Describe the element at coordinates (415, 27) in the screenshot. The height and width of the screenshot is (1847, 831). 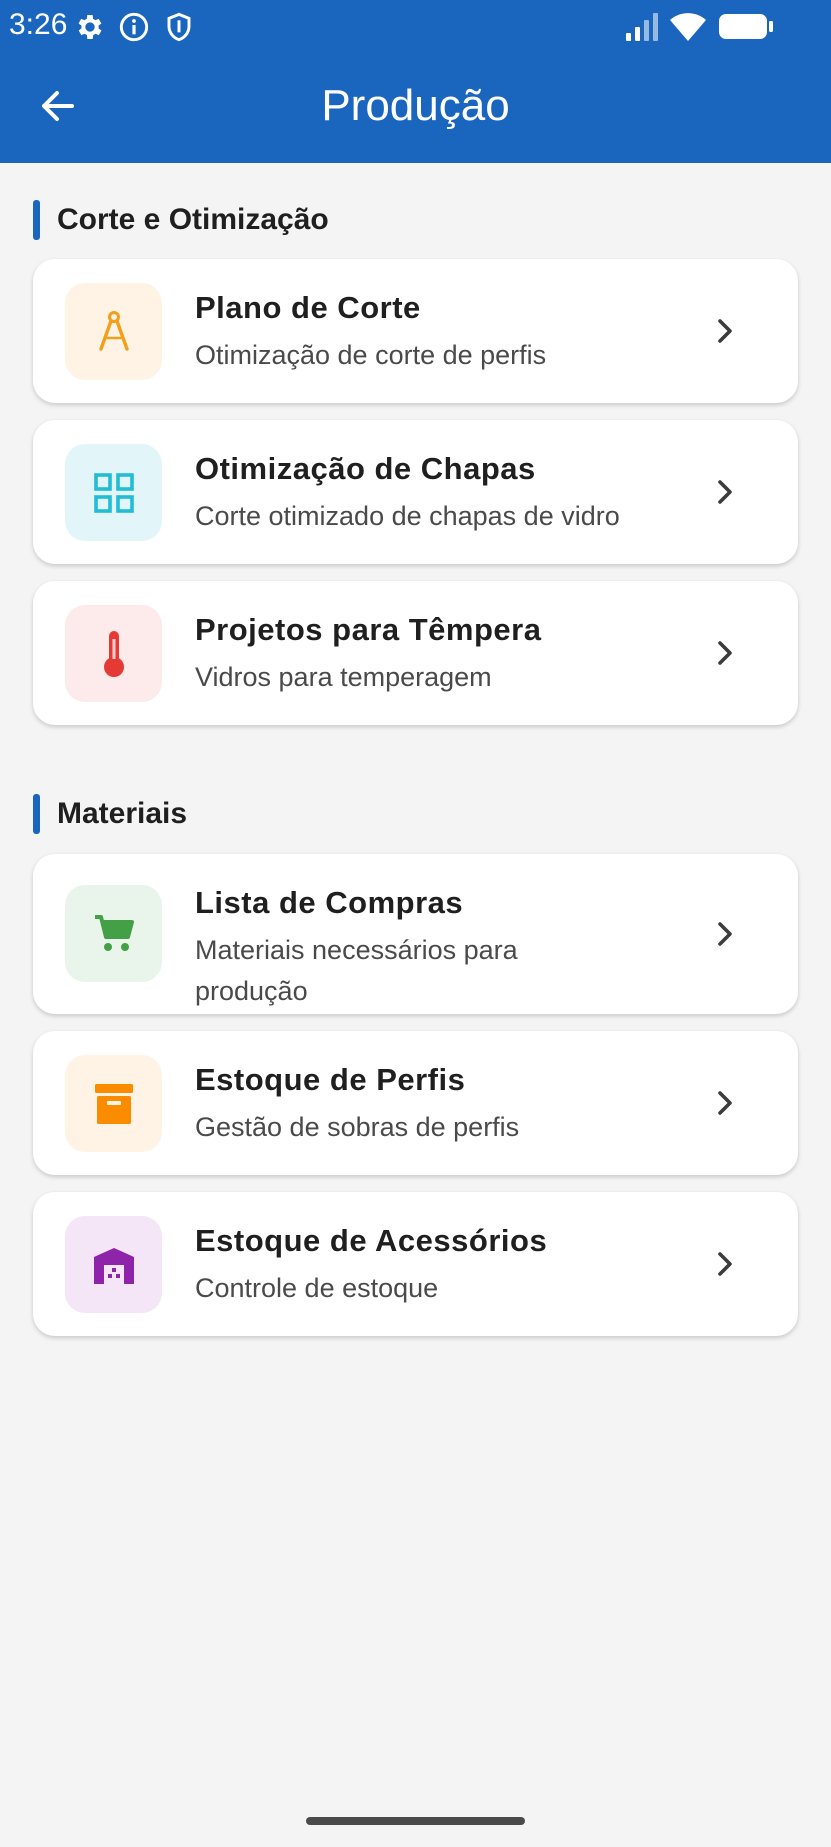
I see `status-bar: 3:26` at that location.